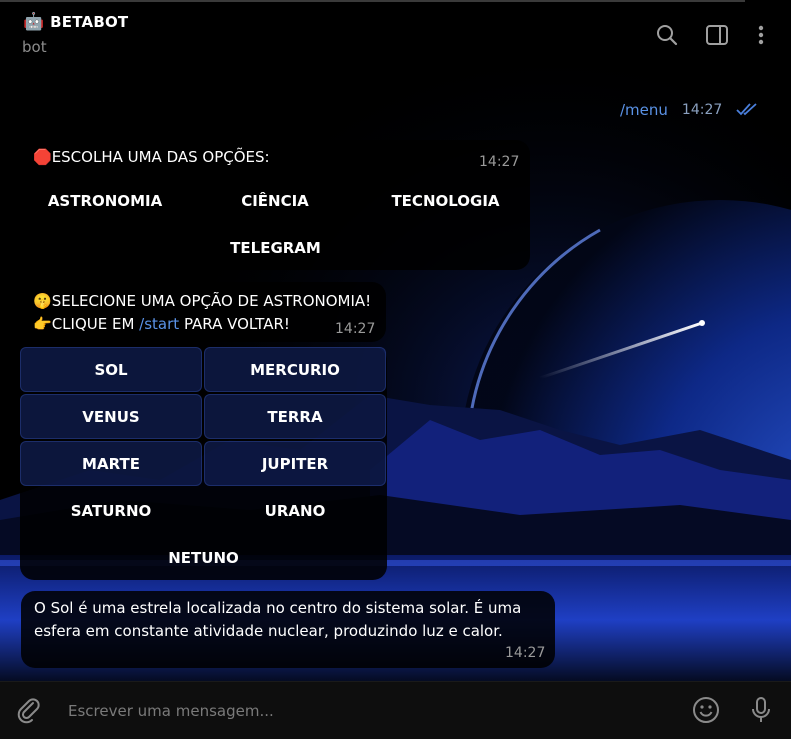  I want to click on message-text: 🛑ESCOLHA UMA DAS OPÇÕES:, so click(151, 157).